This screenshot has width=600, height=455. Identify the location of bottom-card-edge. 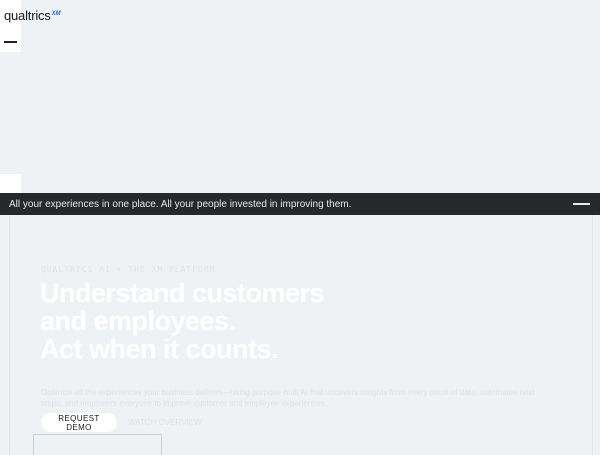
(97, 444).